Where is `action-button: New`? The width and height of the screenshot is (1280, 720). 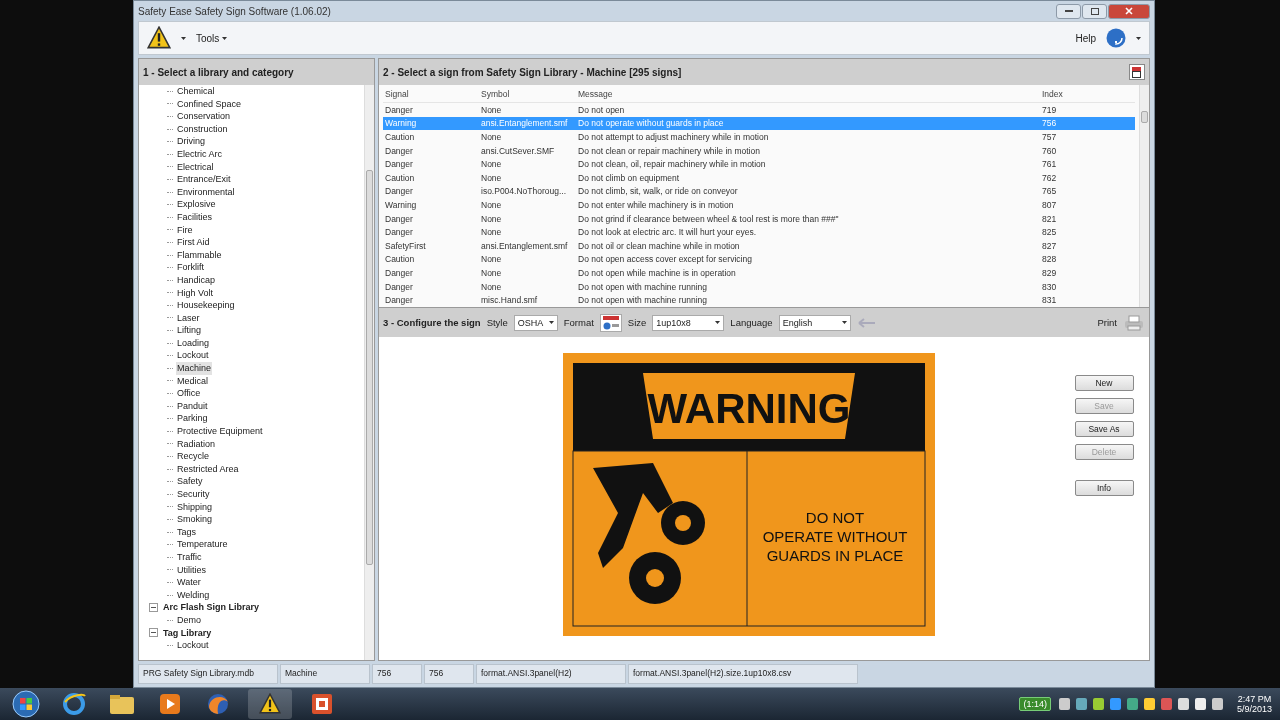 action-button: New is located at coordinates (1104, 383).